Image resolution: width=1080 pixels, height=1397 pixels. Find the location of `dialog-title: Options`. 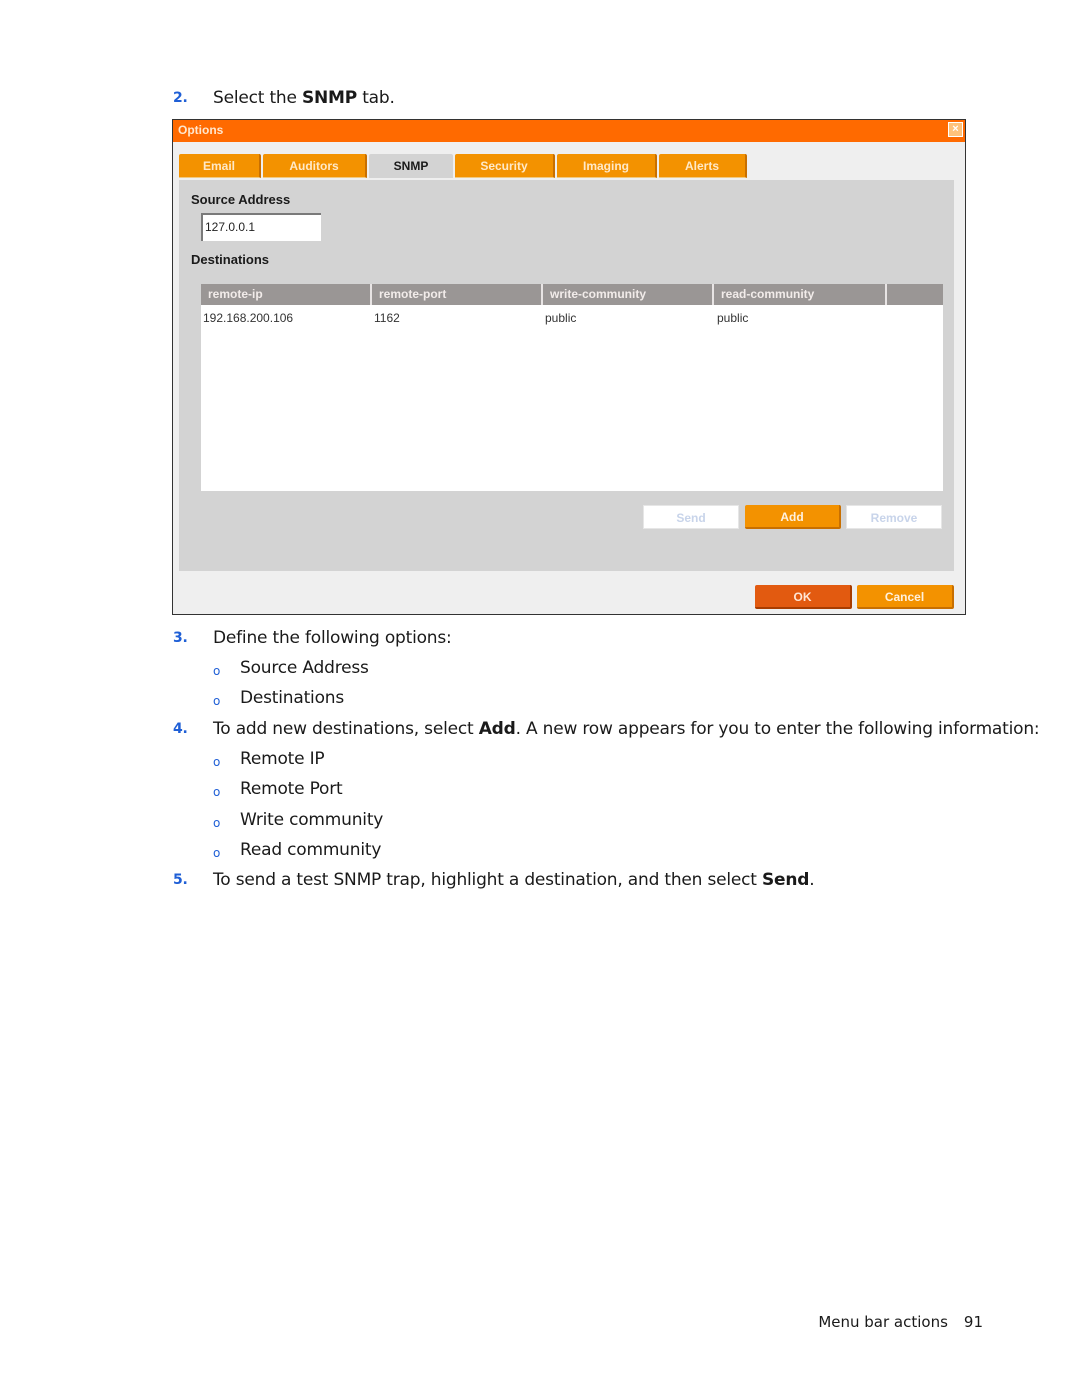

dialog-title: Options is located at coordinates (201, 130).